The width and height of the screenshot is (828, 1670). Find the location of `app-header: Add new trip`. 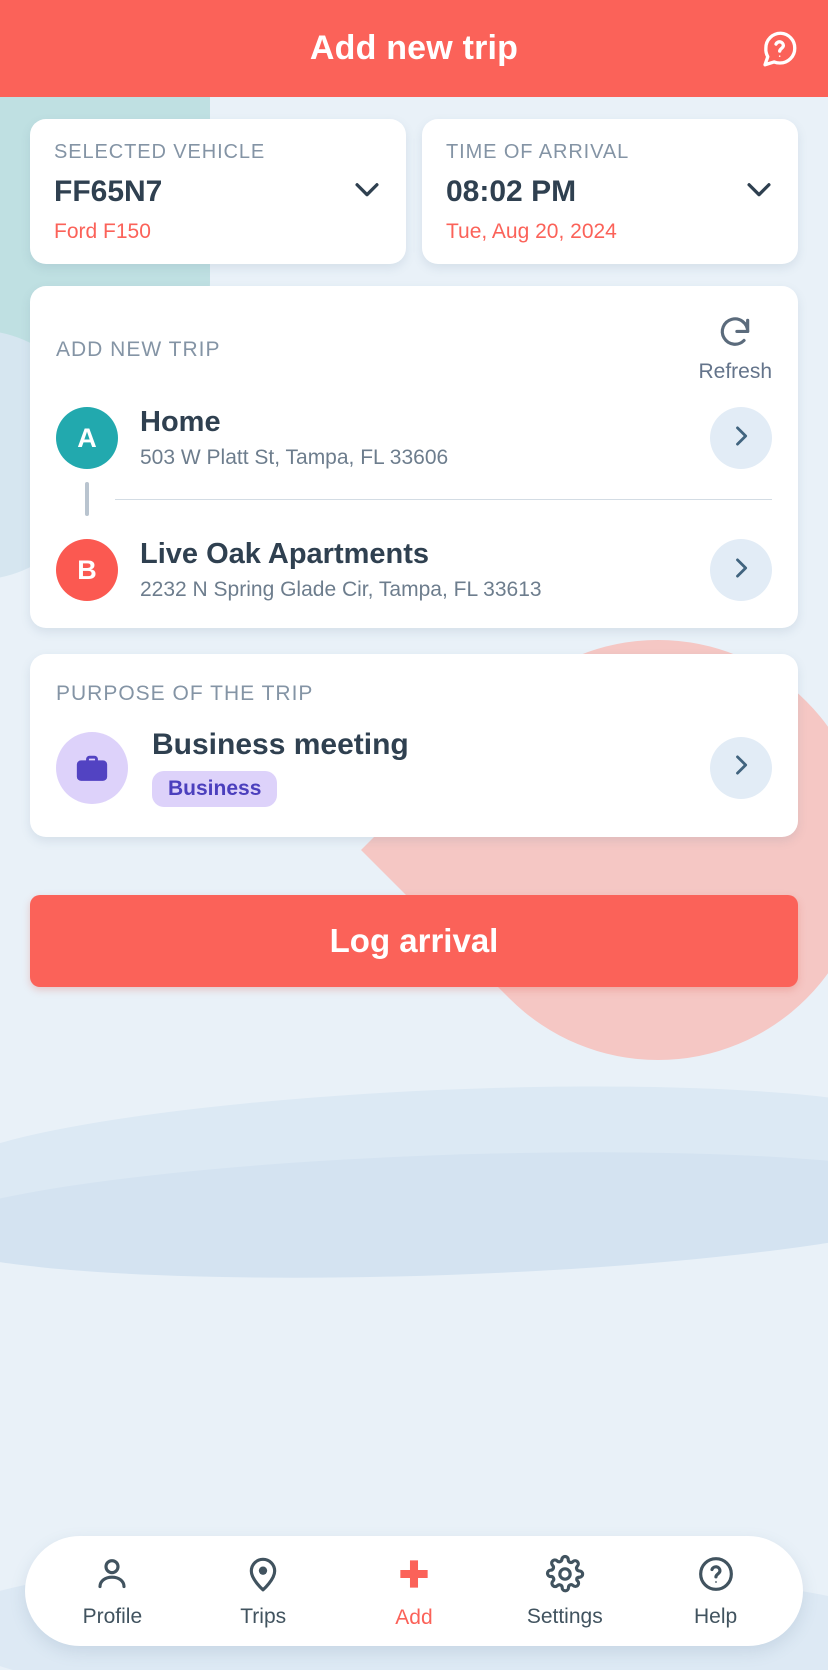

app-header: Add new trip is located at coordinates (414, 48).